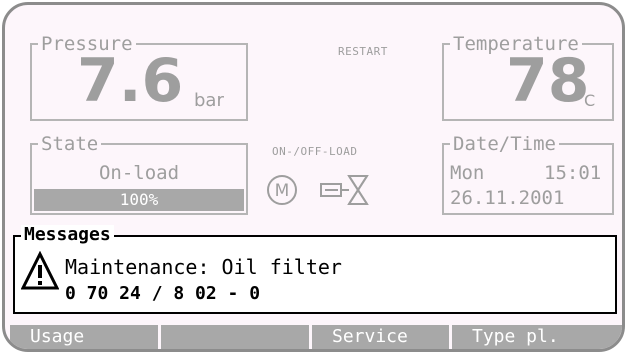  I want to click on load-progress-label: 100%, so click(139, 199).